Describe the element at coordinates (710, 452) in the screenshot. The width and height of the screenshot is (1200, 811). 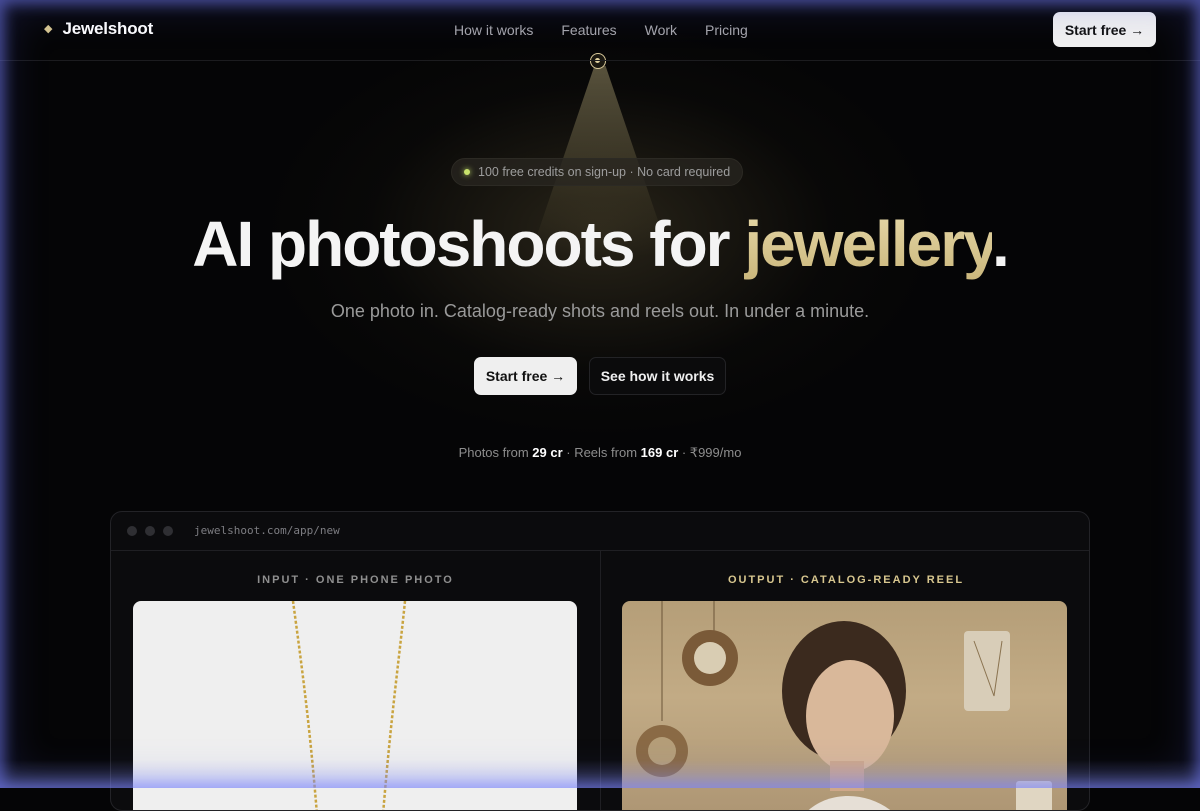
I see `pricing-monthly: · ₹999/mo` at that location.